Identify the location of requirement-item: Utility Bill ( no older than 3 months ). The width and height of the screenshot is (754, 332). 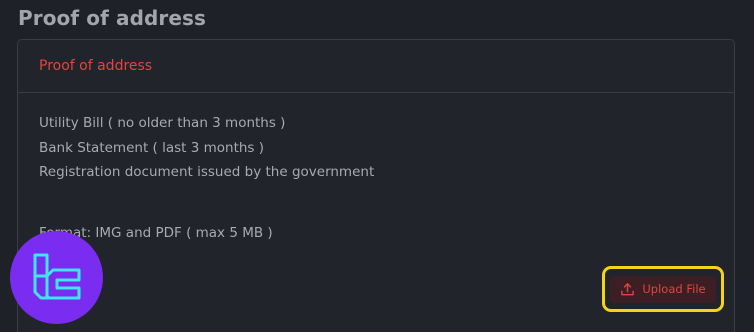
(162, 123).